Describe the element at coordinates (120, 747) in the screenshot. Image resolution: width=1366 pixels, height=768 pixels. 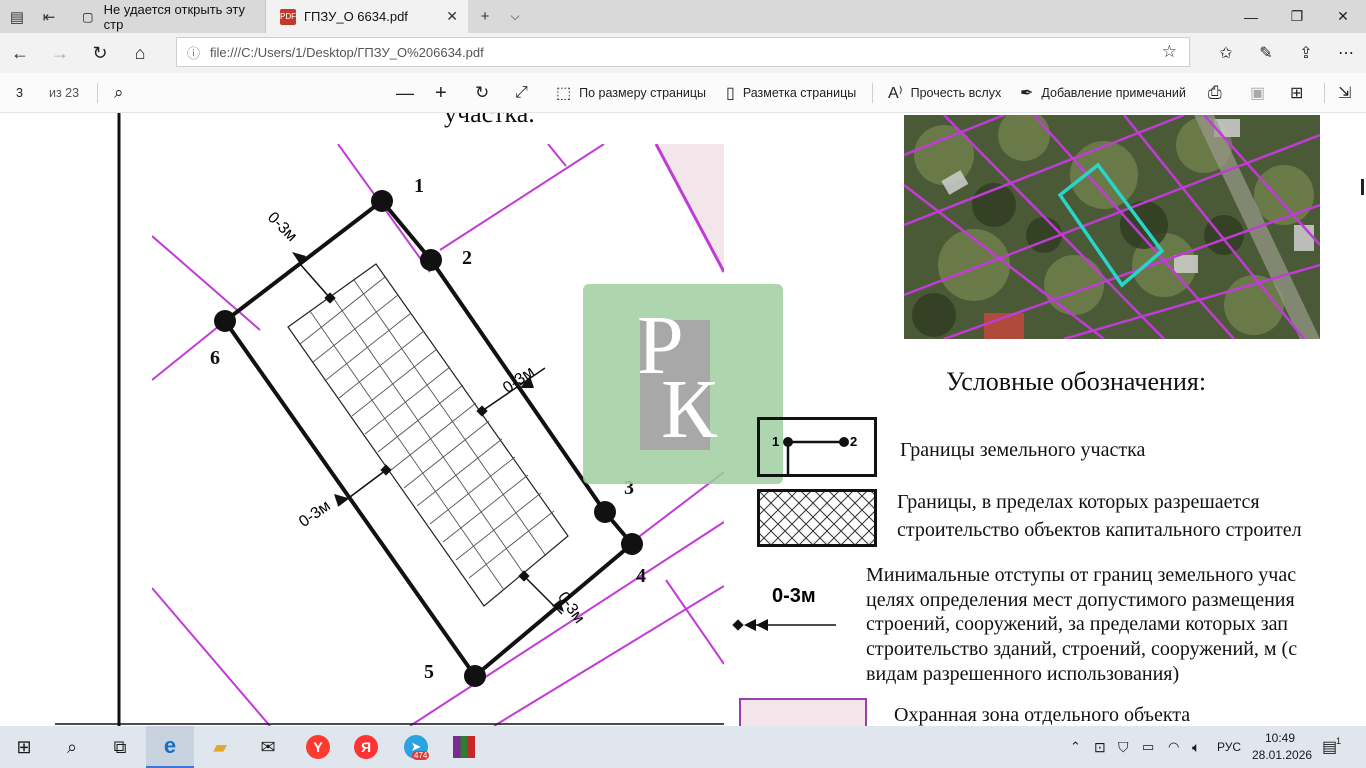
I see `task-view-icon: ⧉` at that location.